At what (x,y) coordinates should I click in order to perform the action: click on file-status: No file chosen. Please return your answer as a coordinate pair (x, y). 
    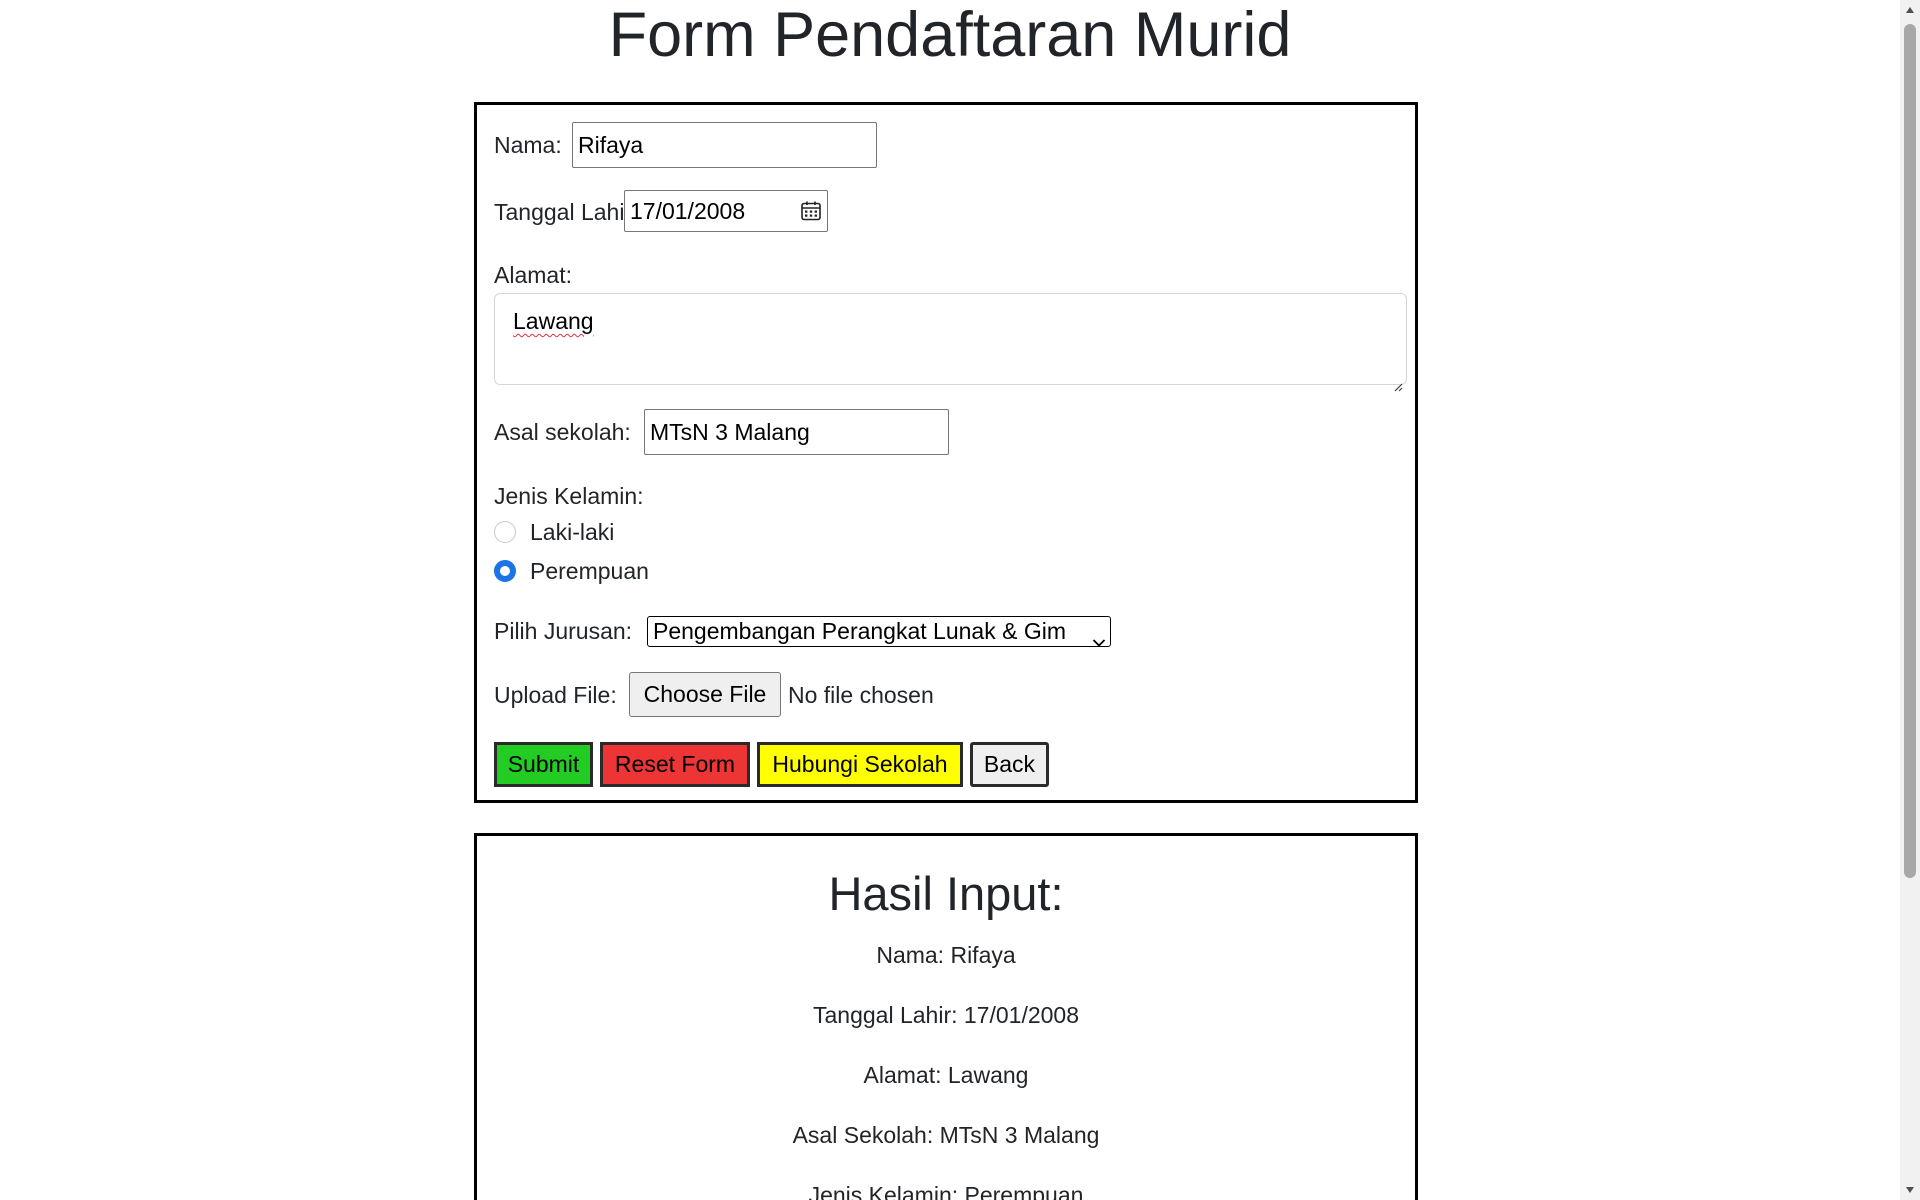
    Looking at the image, I should click on (861, 695).